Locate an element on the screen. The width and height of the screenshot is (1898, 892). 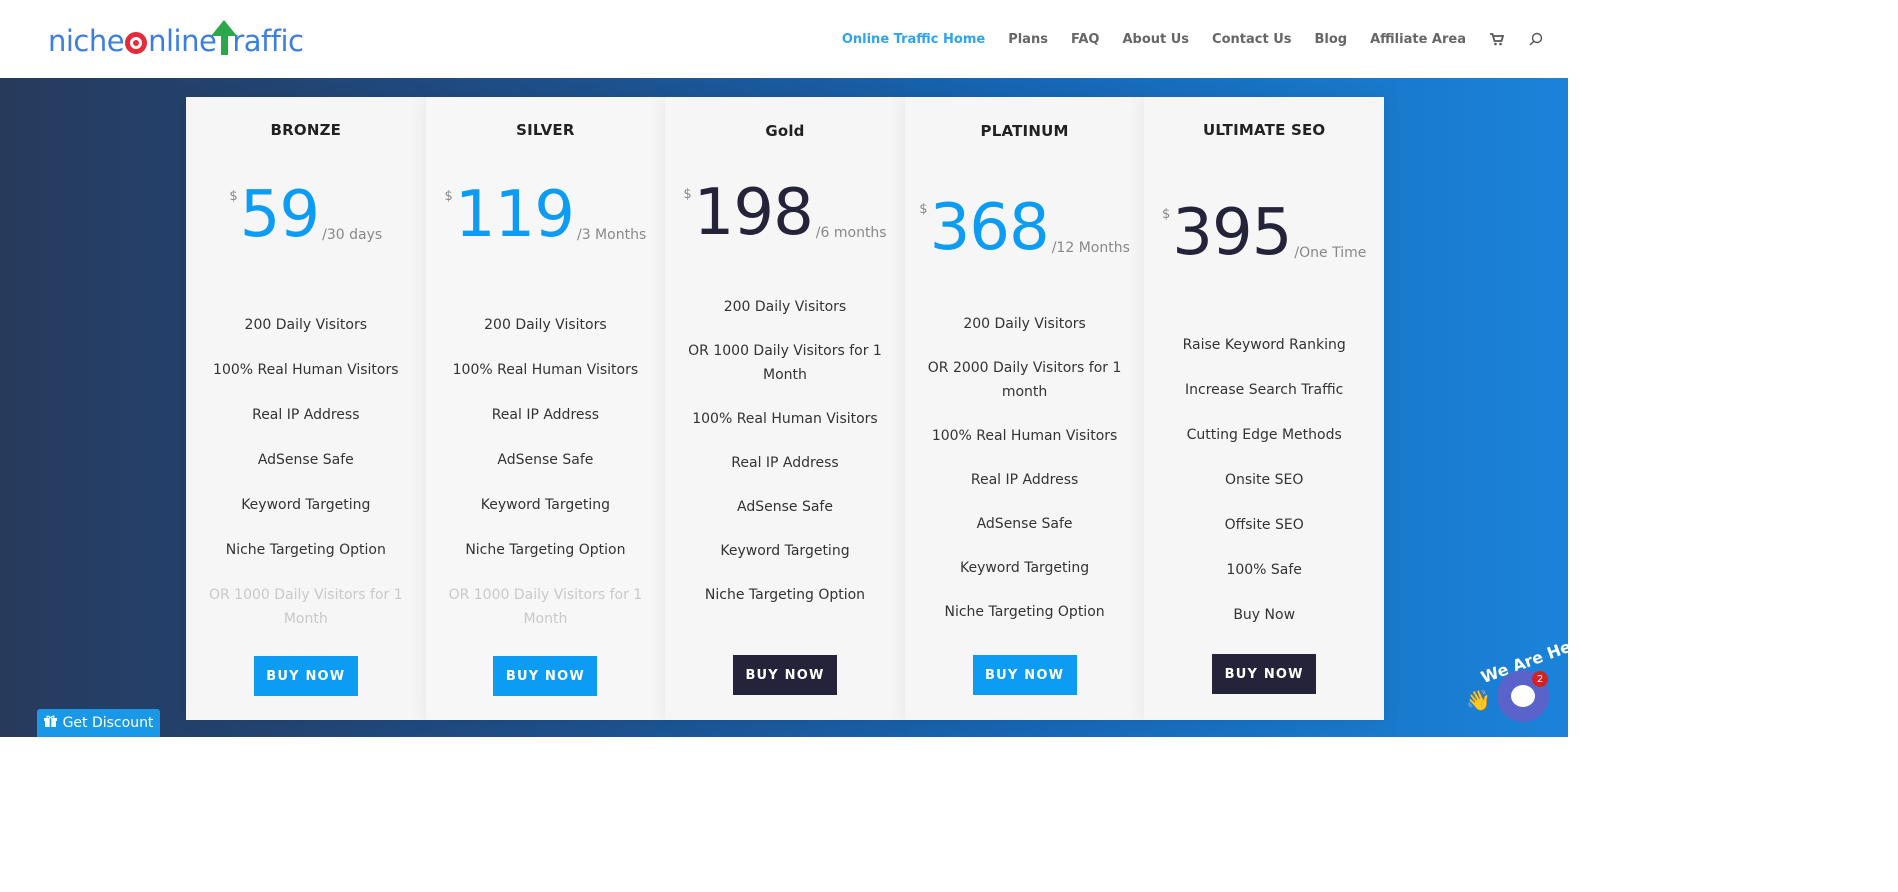
feature-item: Buy Now is located at coordinates (1264, 615).